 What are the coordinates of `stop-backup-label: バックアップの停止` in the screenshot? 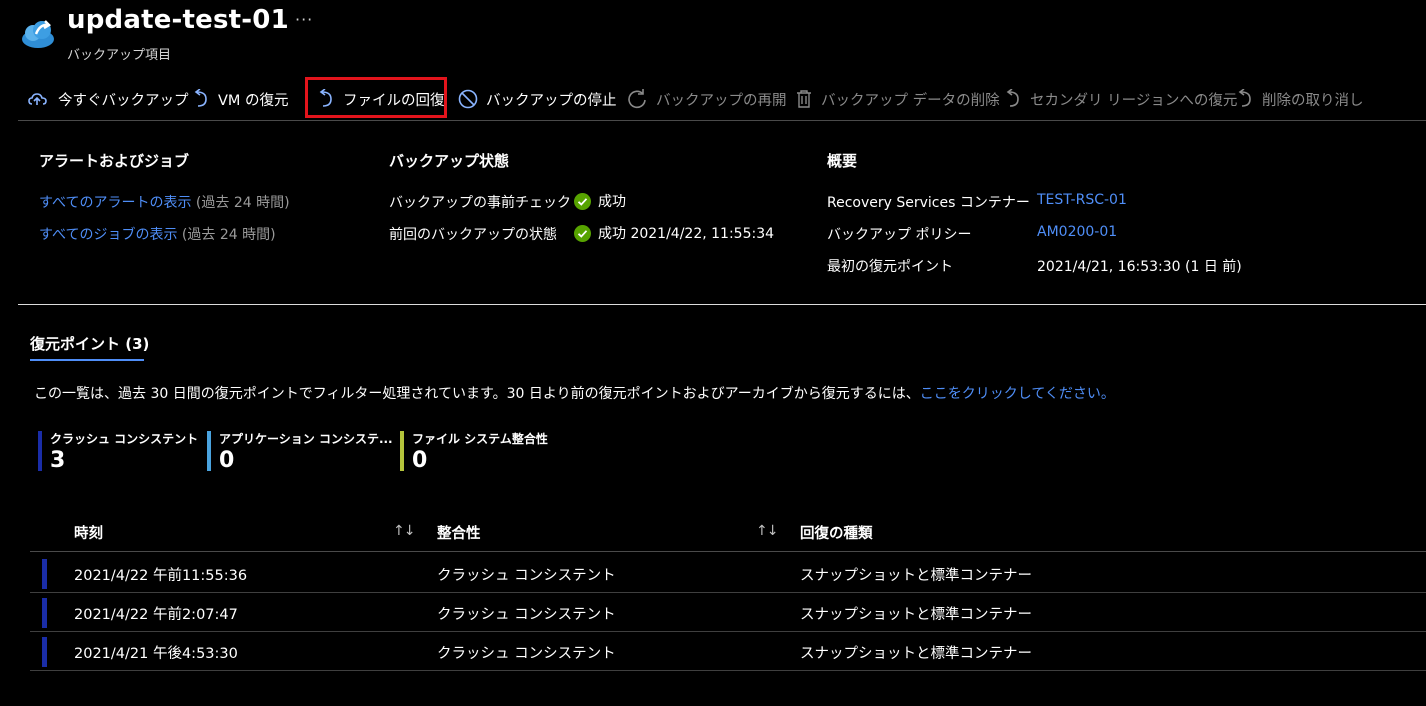 It's located at (551, 100).